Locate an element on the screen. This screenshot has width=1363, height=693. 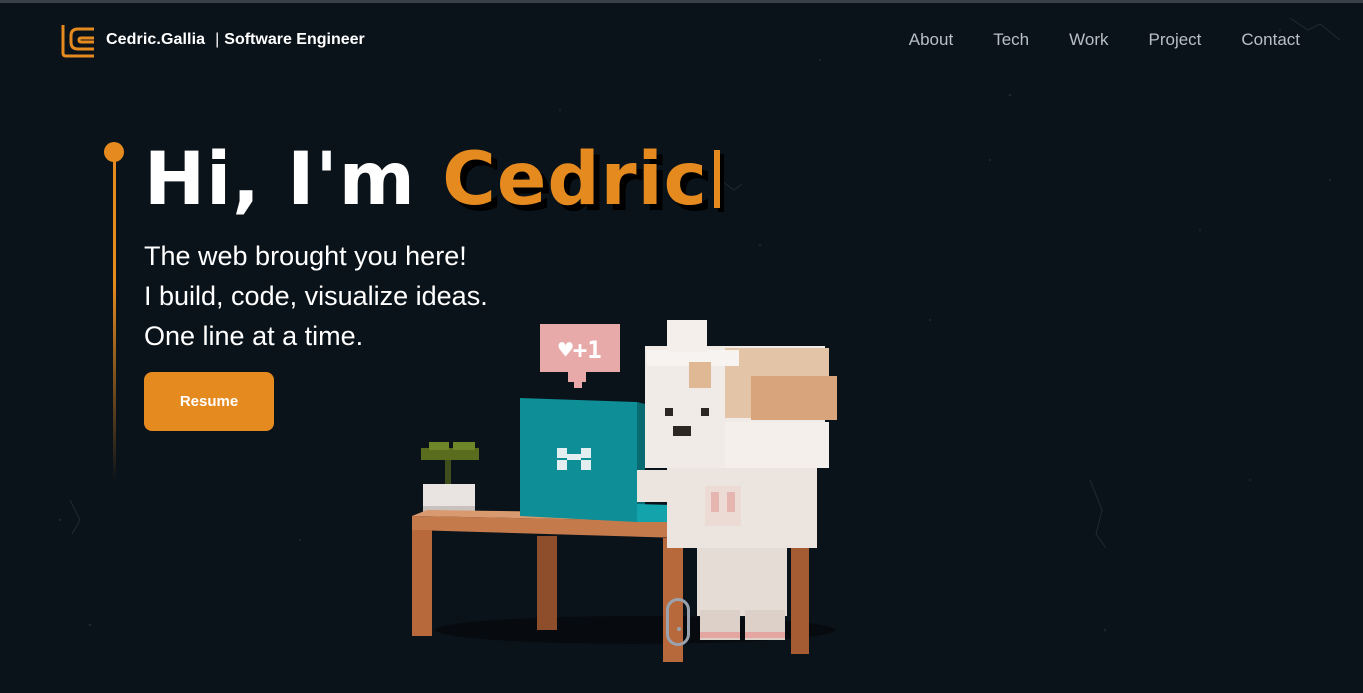
brand-name: Cedric.Gallia is located at coordinates (156, 39).